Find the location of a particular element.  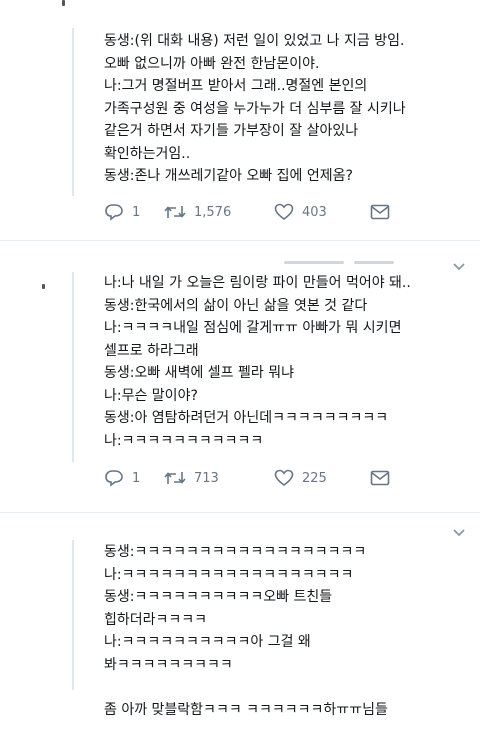

tweet-line: 확인하는거임.. is located at coordinates (147, 153).